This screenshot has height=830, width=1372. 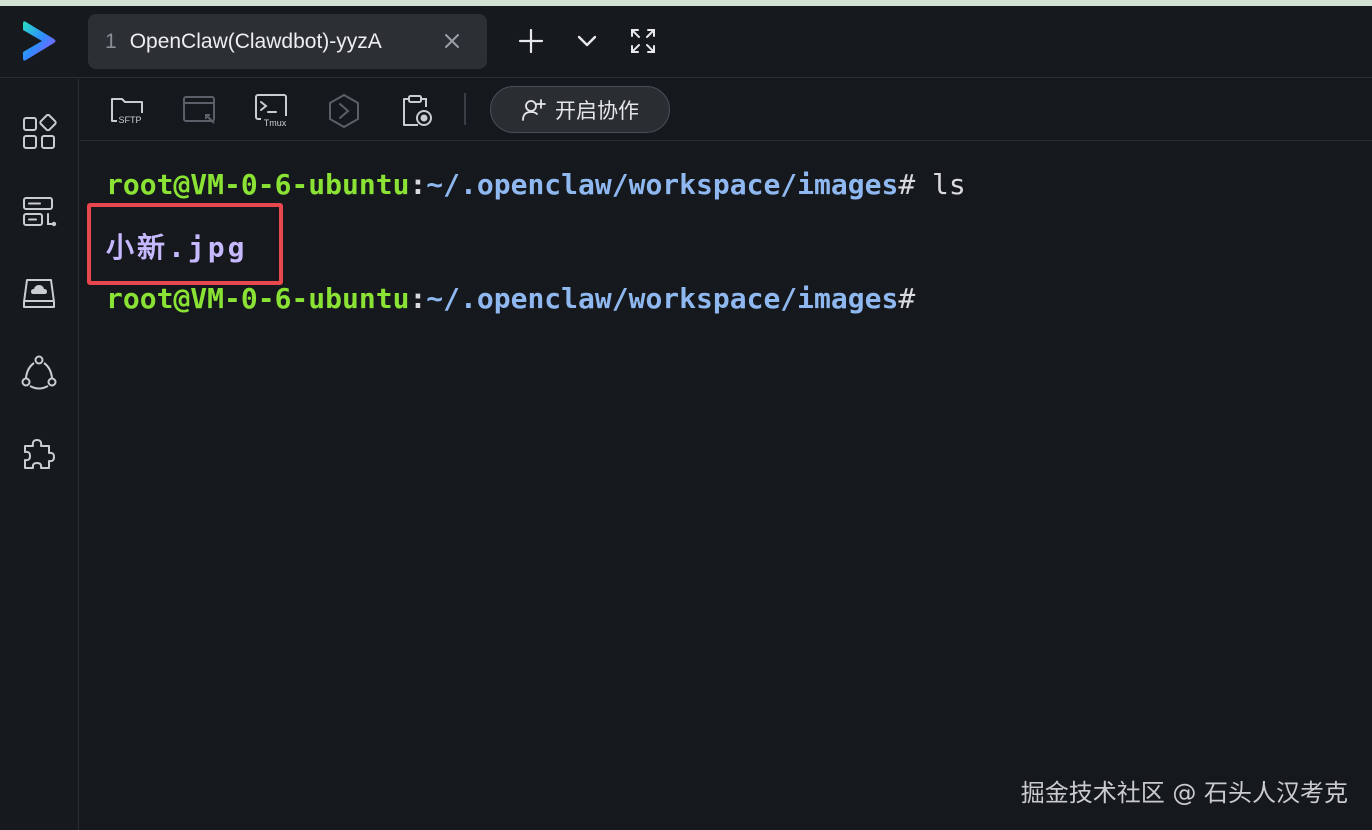 I want to click on start-collaboration-button: 开启协作, so click(x=580, y=109).